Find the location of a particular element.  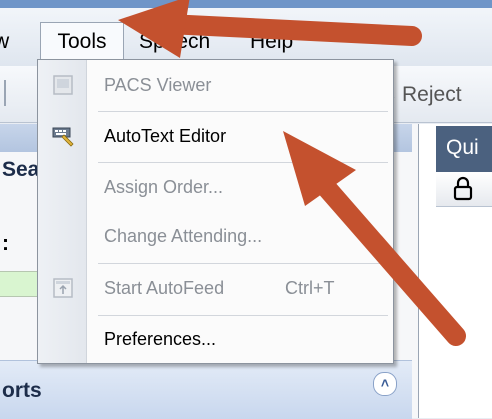

quick-panel-title: Qui is located at coordinates (462, 147).